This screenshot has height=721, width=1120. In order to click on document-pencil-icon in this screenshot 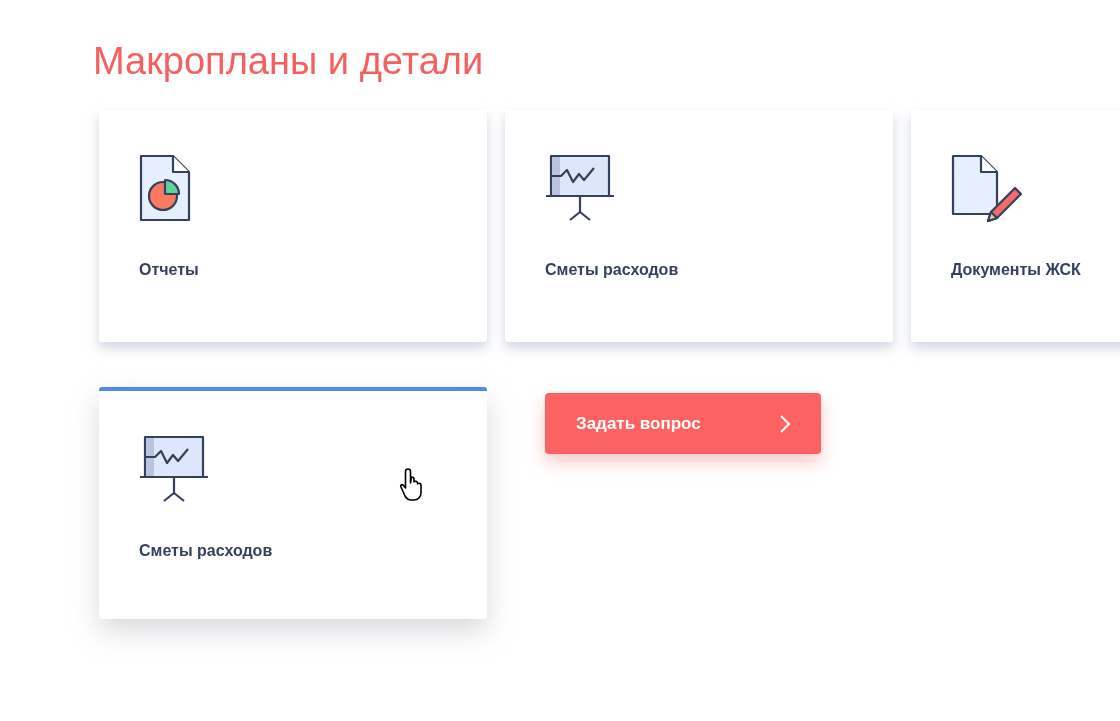, I will do `click(987, 188)`.